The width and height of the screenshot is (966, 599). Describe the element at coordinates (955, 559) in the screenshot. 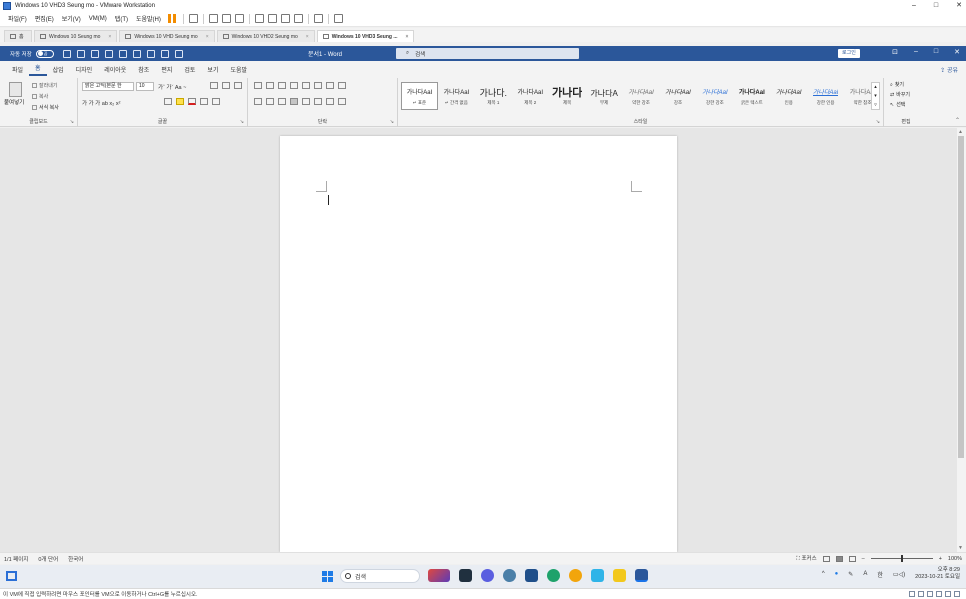

I see `zoom-level: 100%` at that location.